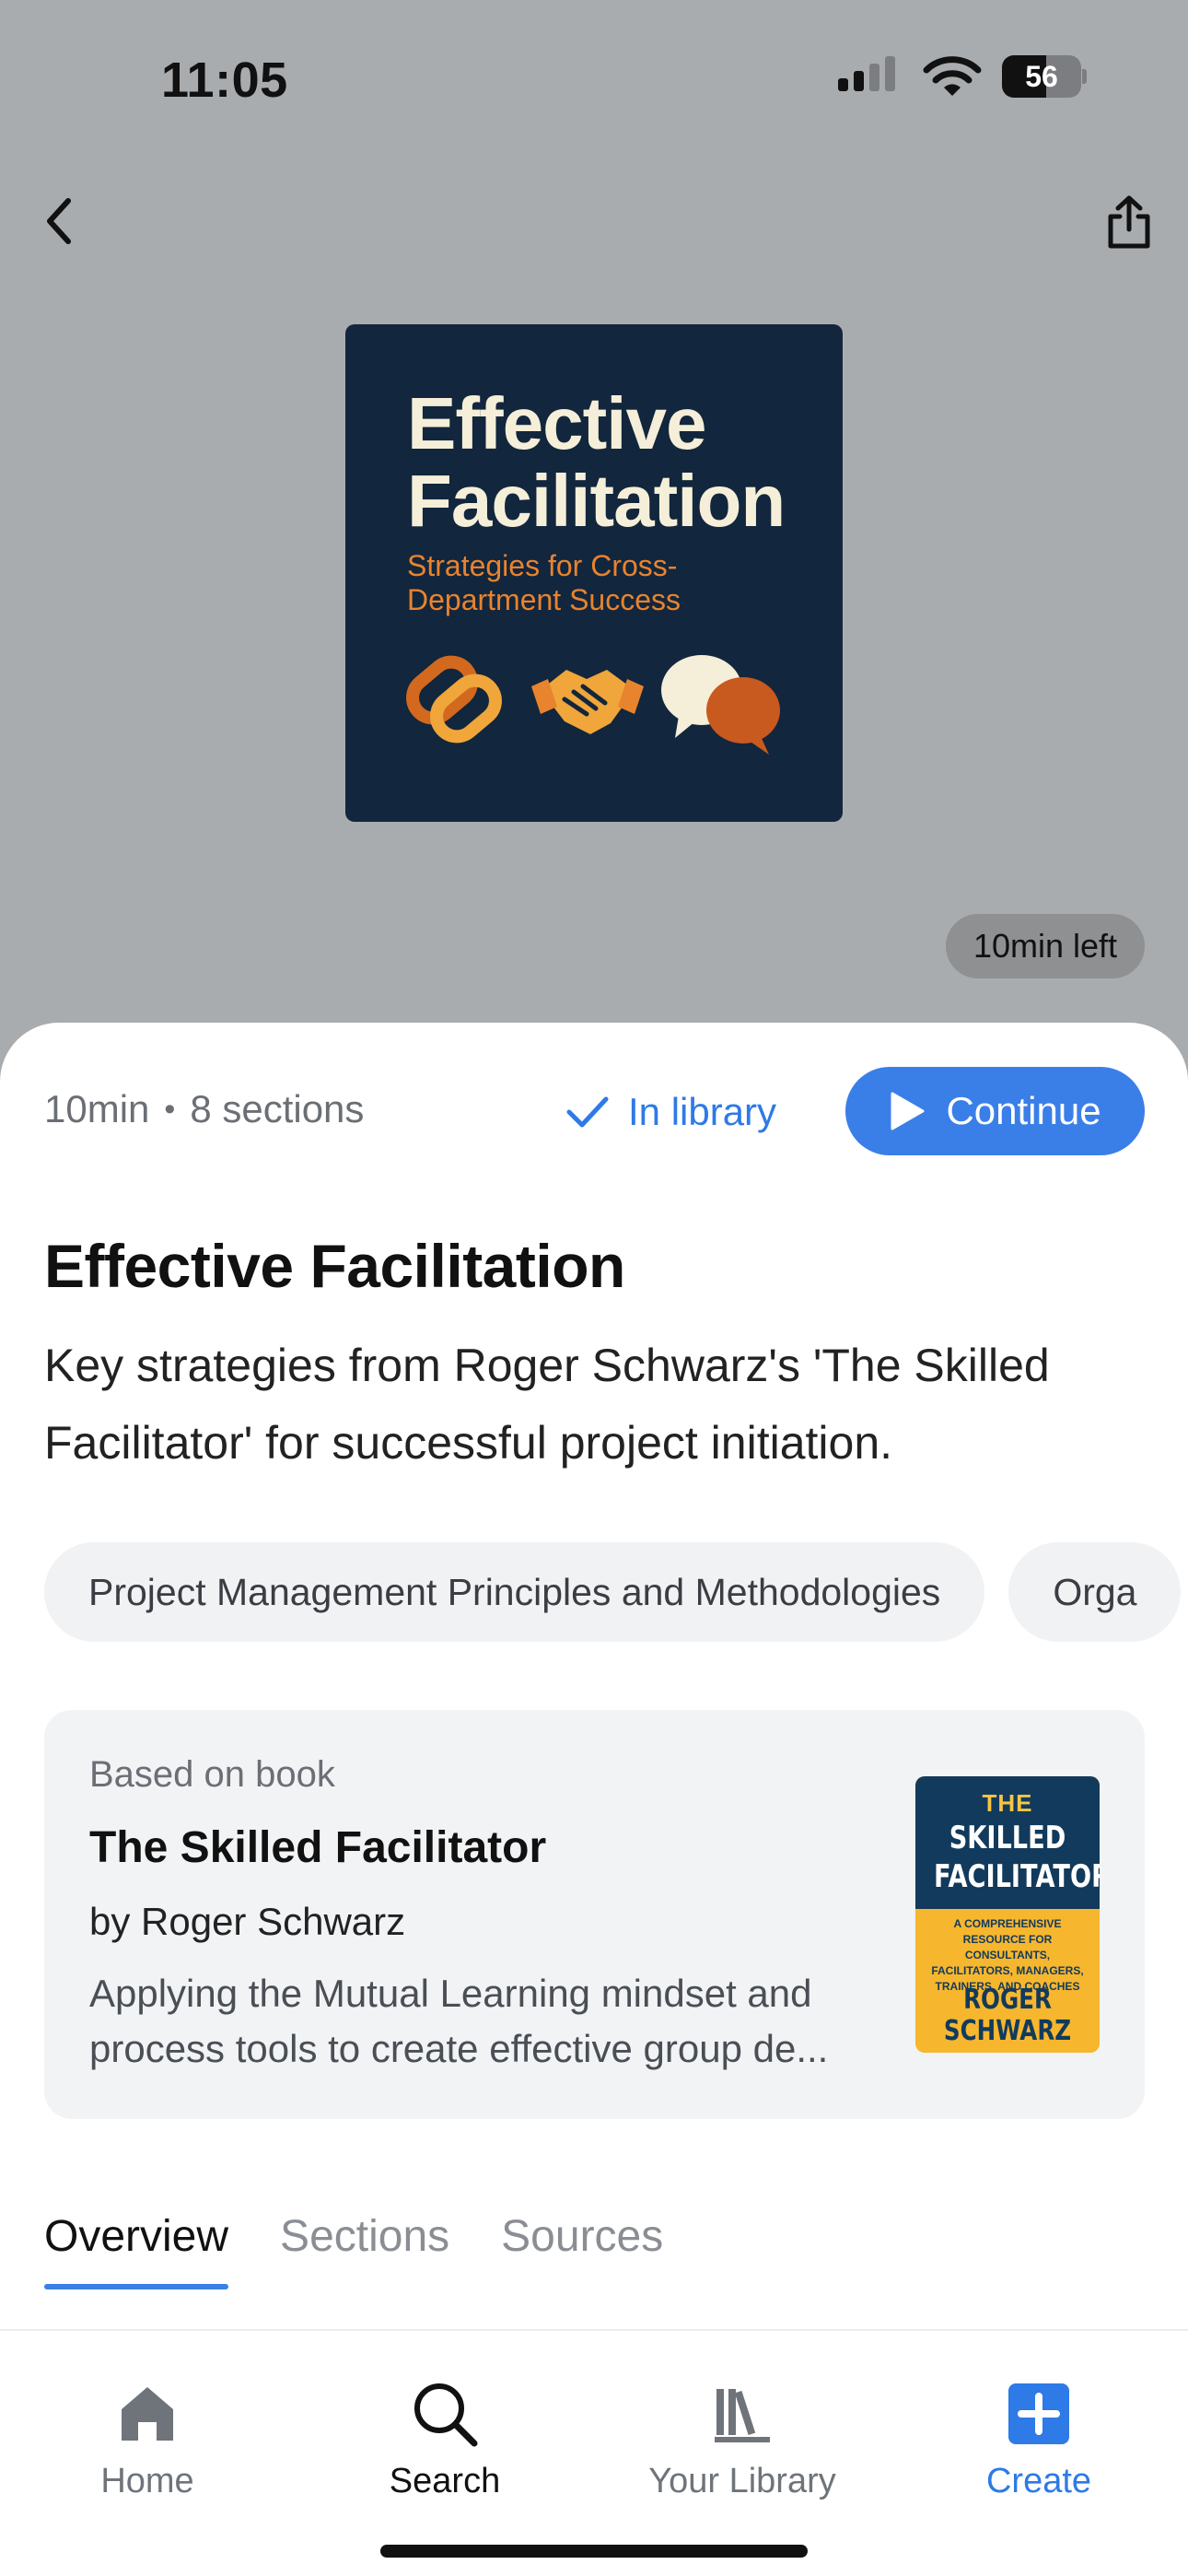 The width and height of the screenshot is (1188, 2576). What do you see at coordinates (147, 2444) in the screenshot?
I see `tab-bar-home: Home` at bounding box center [147, 2444].